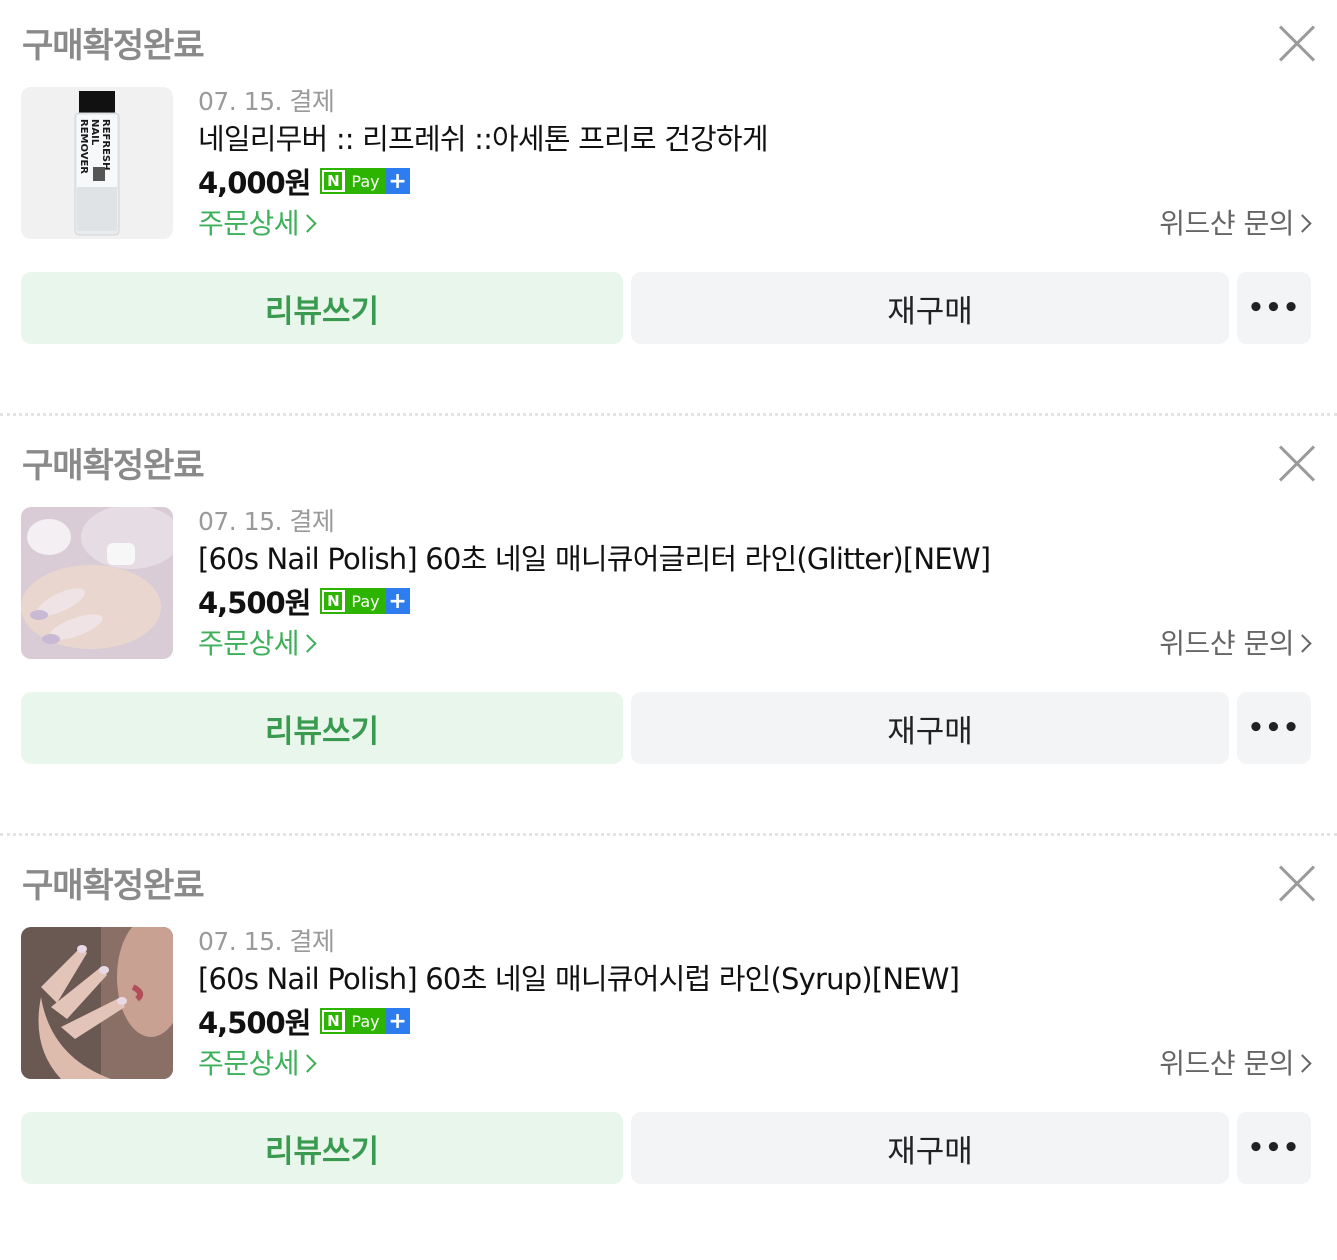  Describe the element at coordinates (105, 144) in the screenshot. I see `thumb-text-line1: REFRESH` at that location.